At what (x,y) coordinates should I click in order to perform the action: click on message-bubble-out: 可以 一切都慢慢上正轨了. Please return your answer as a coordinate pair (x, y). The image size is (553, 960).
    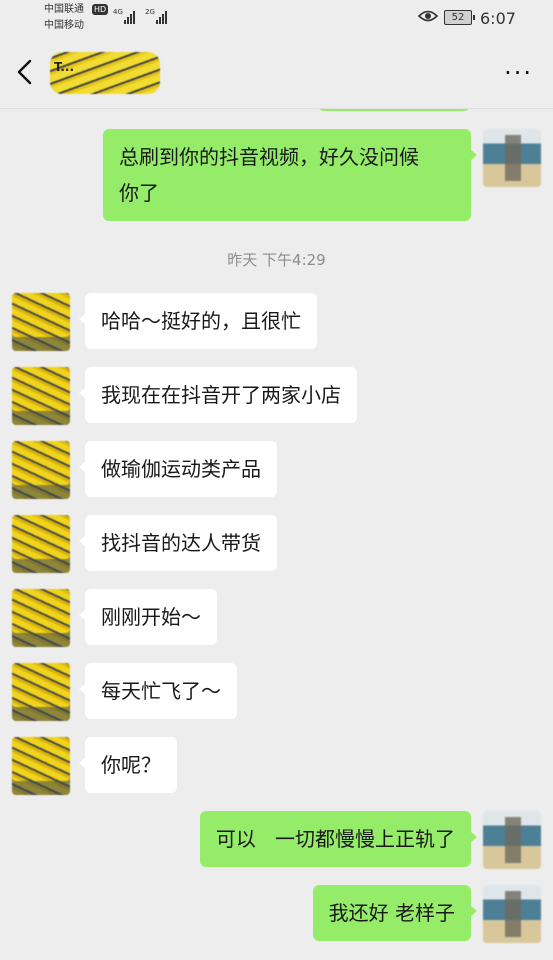
    Looking at the image, I should click on (338, 839).